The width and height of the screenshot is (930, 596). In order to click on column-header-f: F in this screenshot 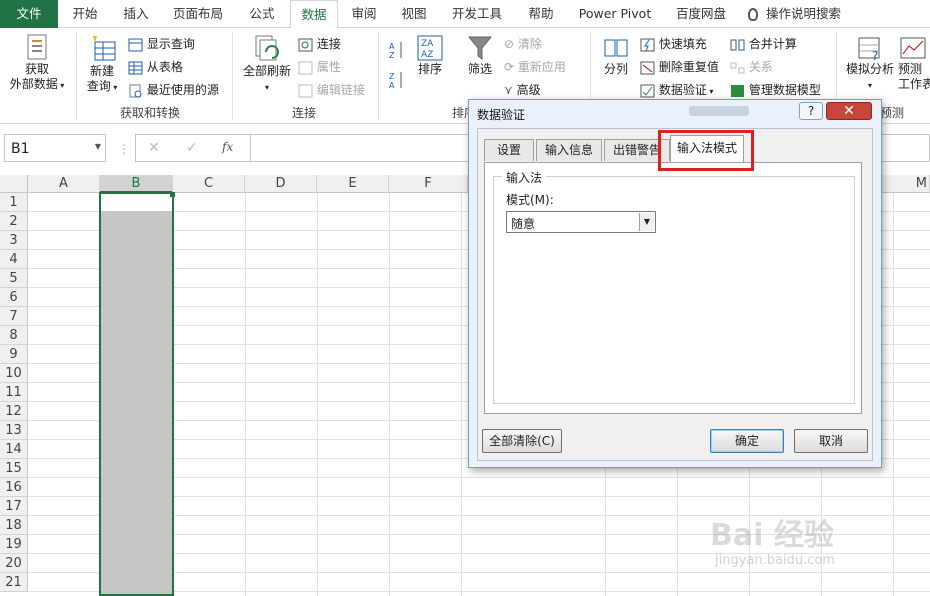, I will do `click(428, 184)`.